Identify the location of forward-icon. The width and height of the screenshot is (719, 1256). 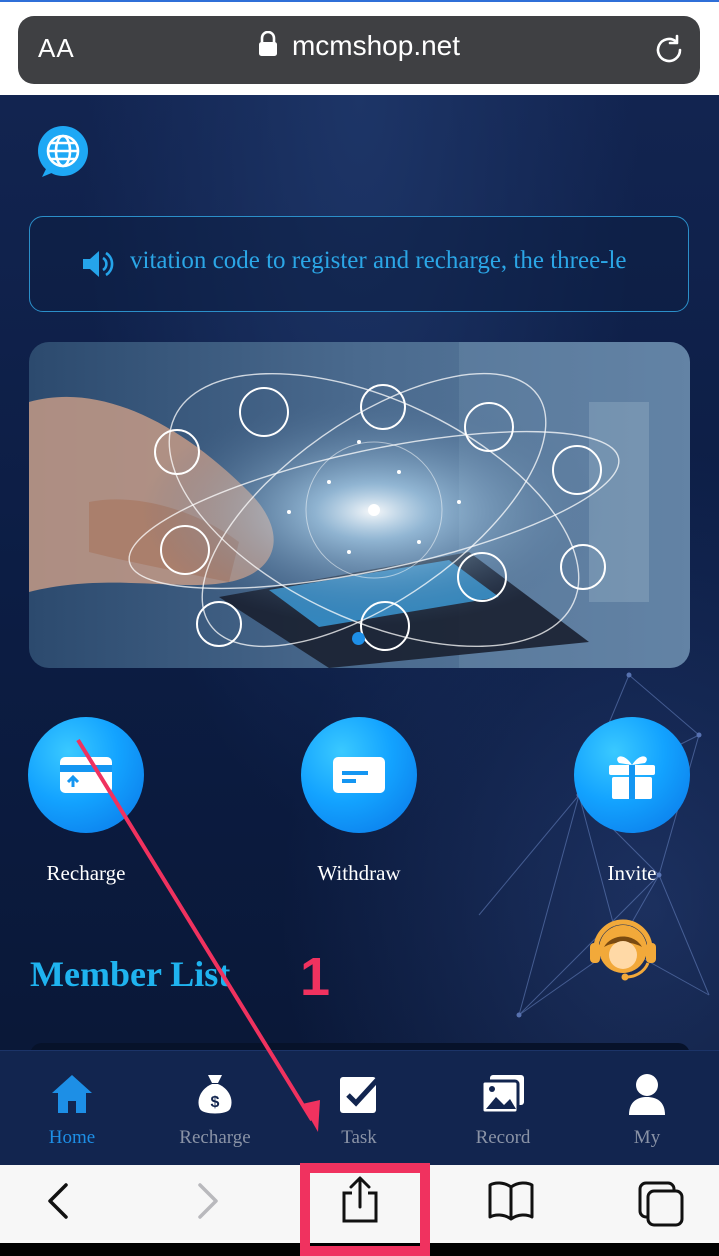
(207, 1203).